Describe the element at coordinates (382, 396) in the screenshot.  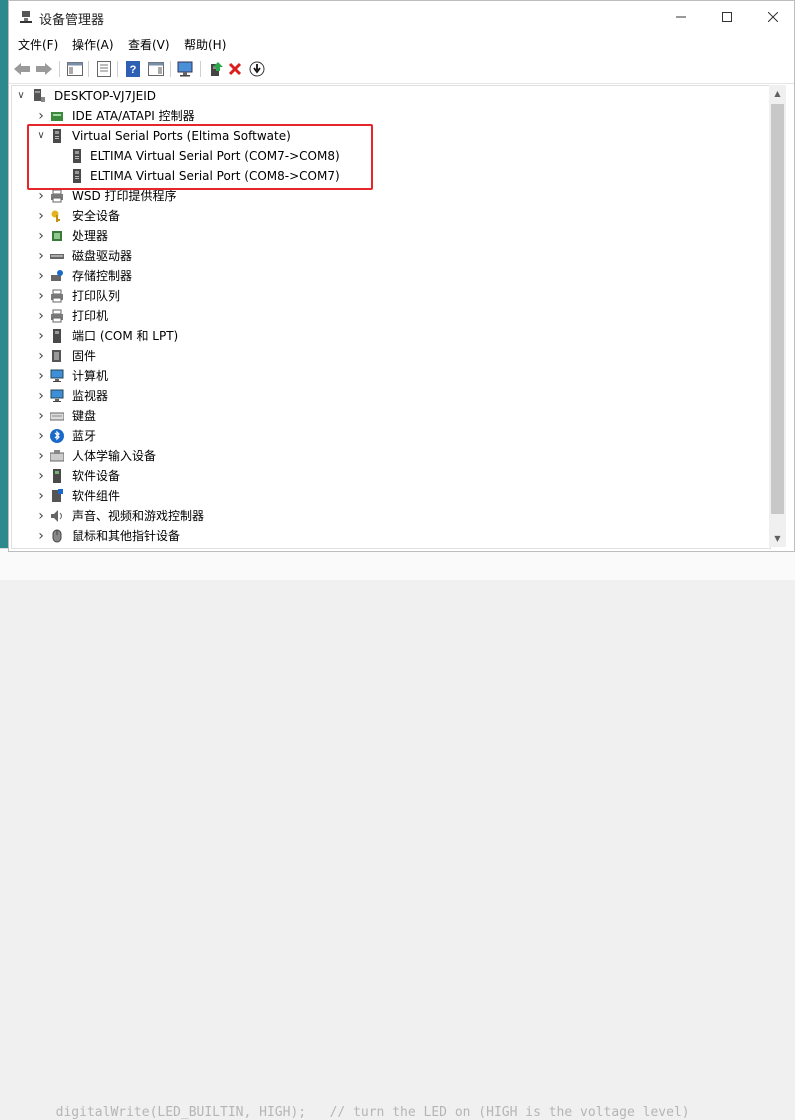
I see `tree-category-item: › 监视器` at that location.